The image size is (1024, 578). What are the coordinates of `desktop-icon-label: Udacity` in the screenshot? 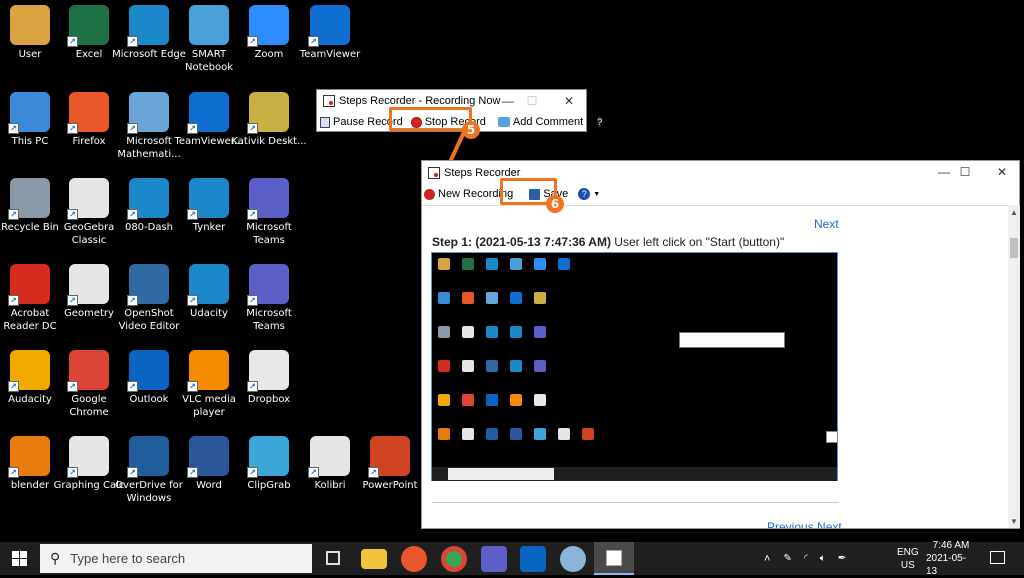 It's located at (209, 313).